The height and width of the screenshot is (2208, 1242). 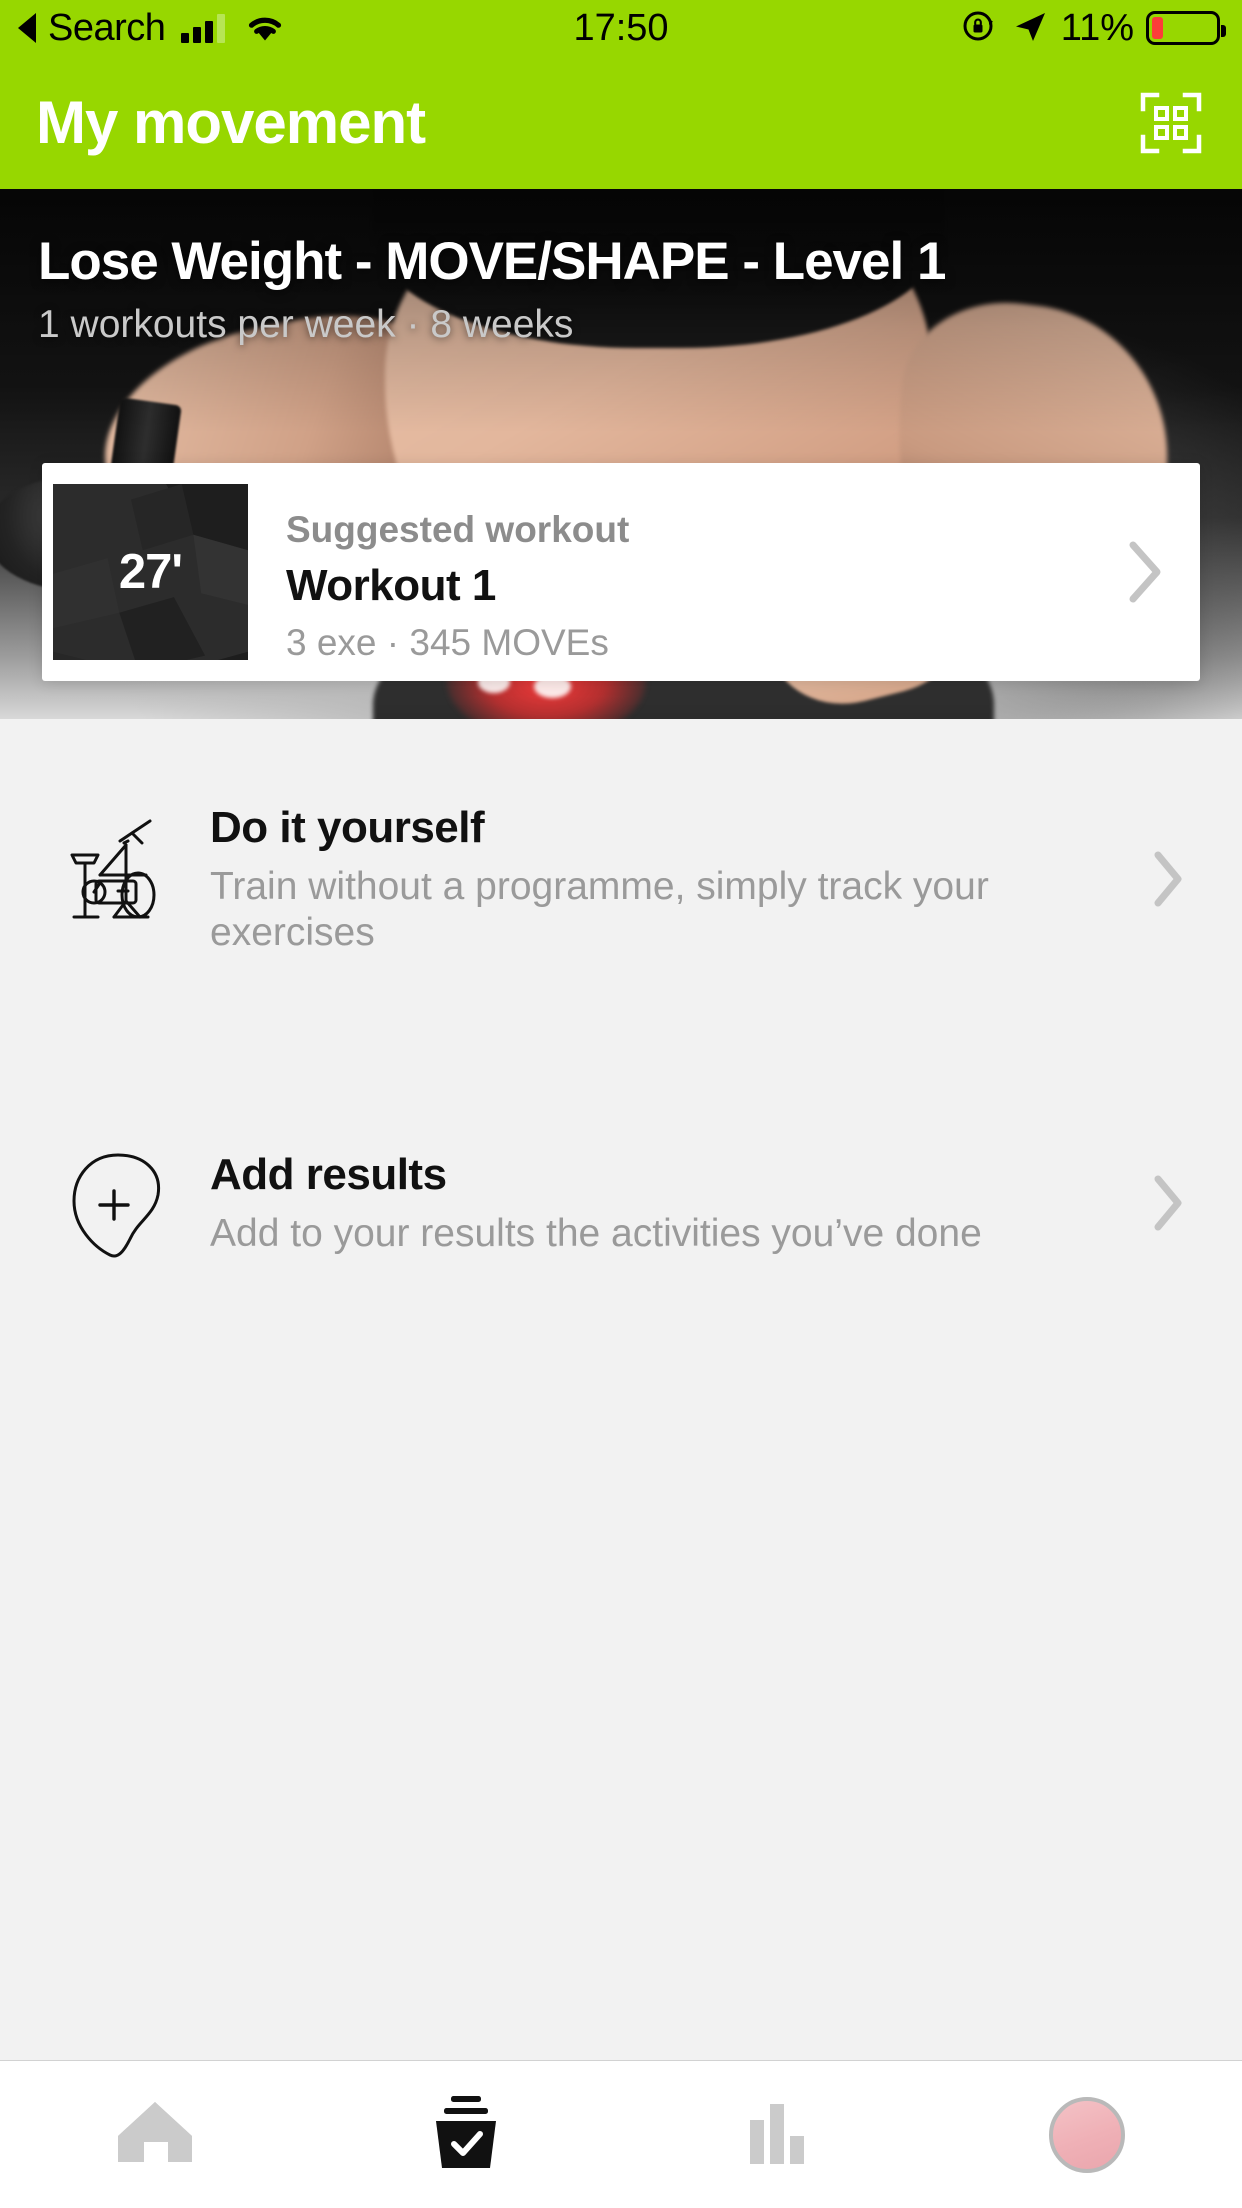 I want to click on back-triangle-icon, so click(x=27, y=28).